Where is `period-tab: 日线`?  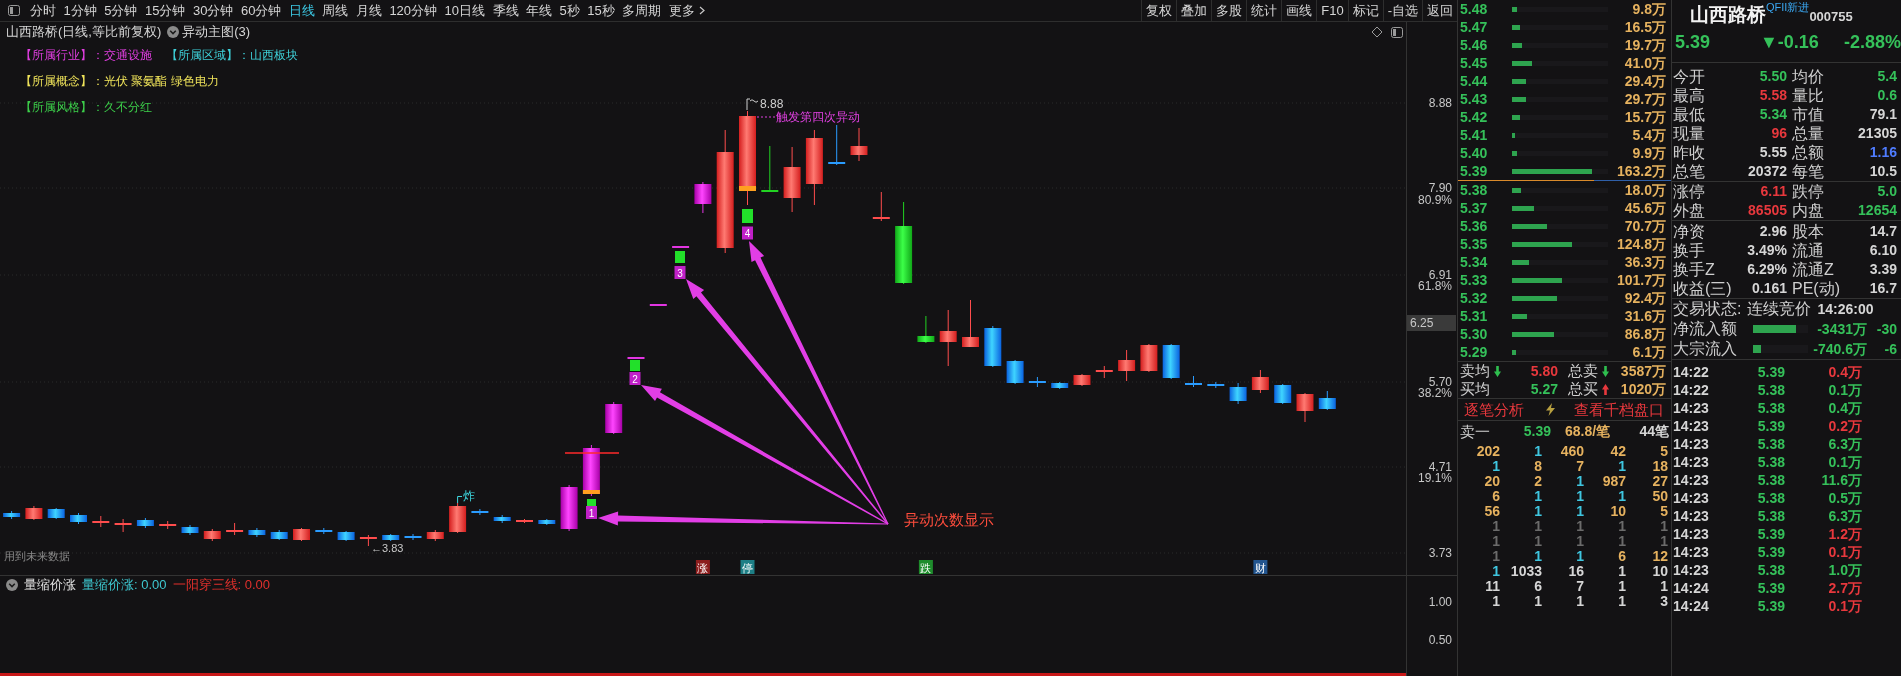 period-tab: 日线 is located at coordinates (301, 10).